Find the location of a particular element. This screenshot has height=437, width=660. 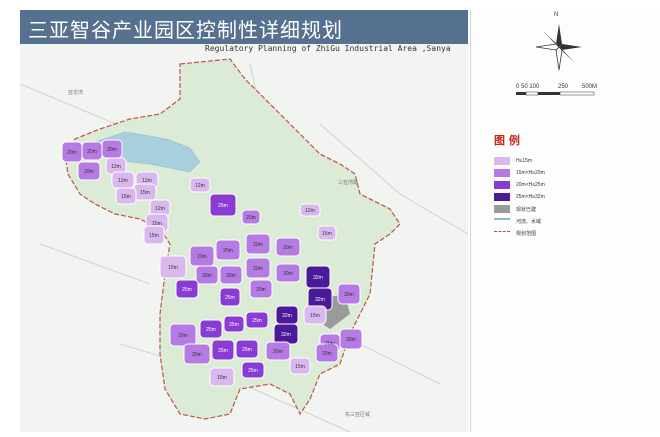

title-bar: 三亚智谷产业园区控制性详细规划 is located at coordinates (244, 27).